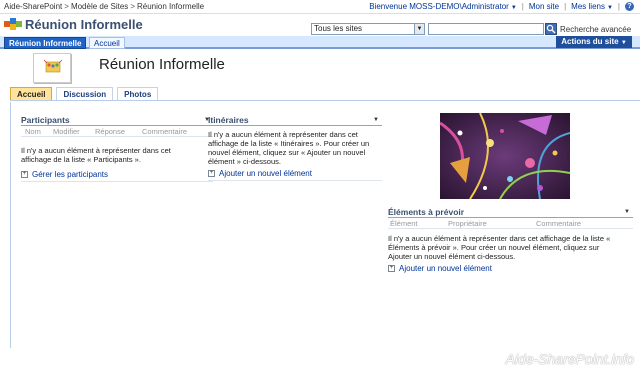 The height and width of the screenshot is (368, 640). I want to click on column-header: Modifier, so click(74, 131).